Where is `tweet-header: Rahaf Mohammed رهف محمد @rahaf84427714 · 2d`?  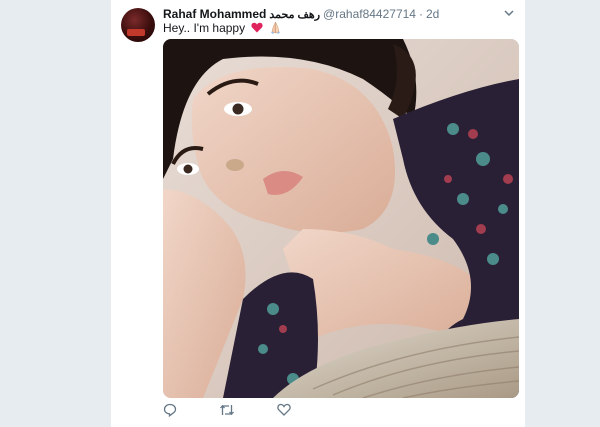 tweet-header: Rahaf Mohammed رهف محمد @rahaf84427714 · 2d is located at coordinates (340, 14).